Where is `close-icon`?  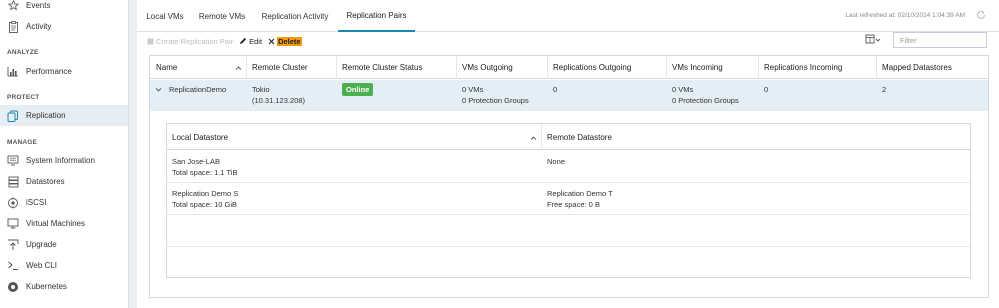 close-icon is located at coordinates (271, 41).